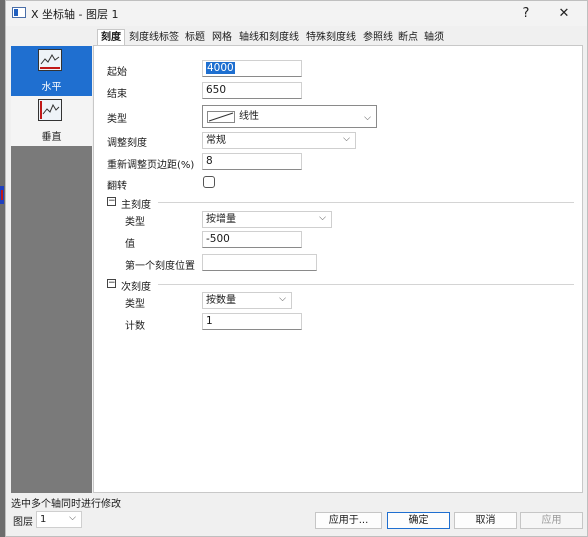  I want to click on minor-divider, so click(366, 284).